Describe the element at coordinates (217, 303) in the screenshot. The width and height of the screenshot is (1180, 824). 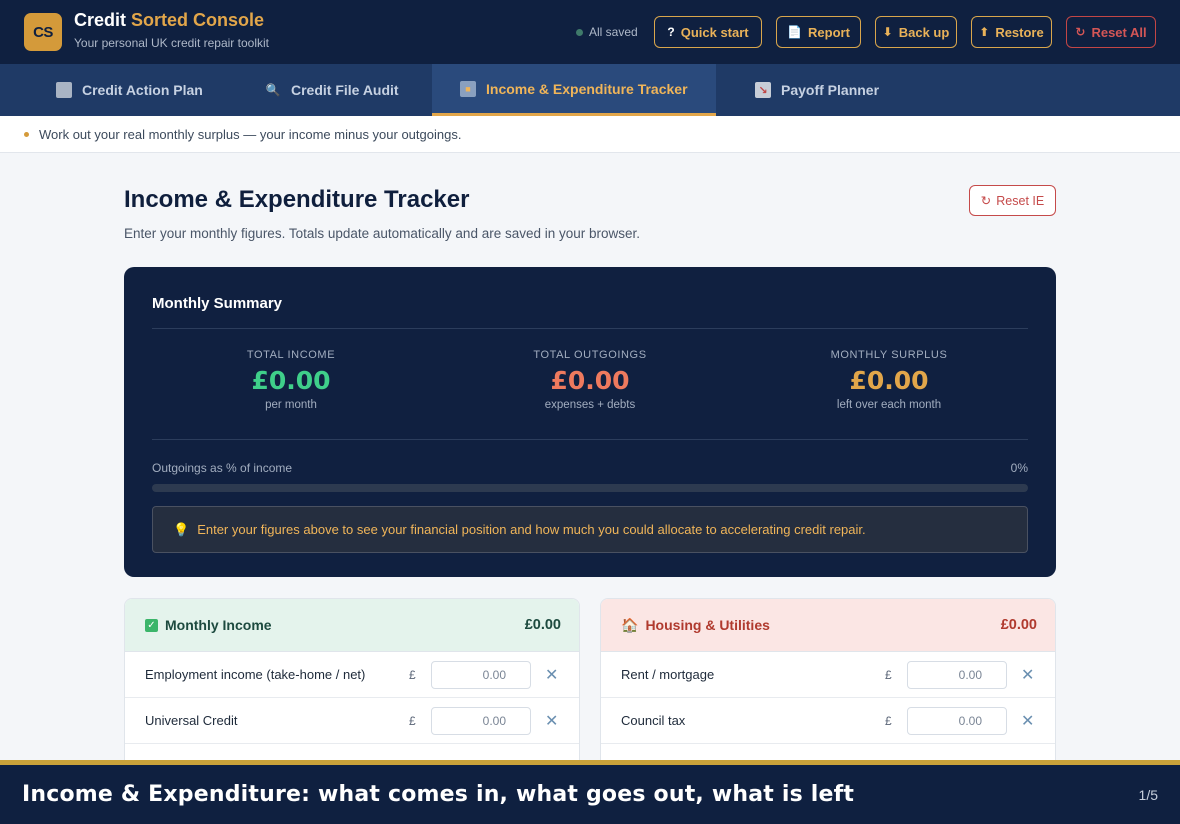
I see `summary-title: Monthly Summary` at that location.